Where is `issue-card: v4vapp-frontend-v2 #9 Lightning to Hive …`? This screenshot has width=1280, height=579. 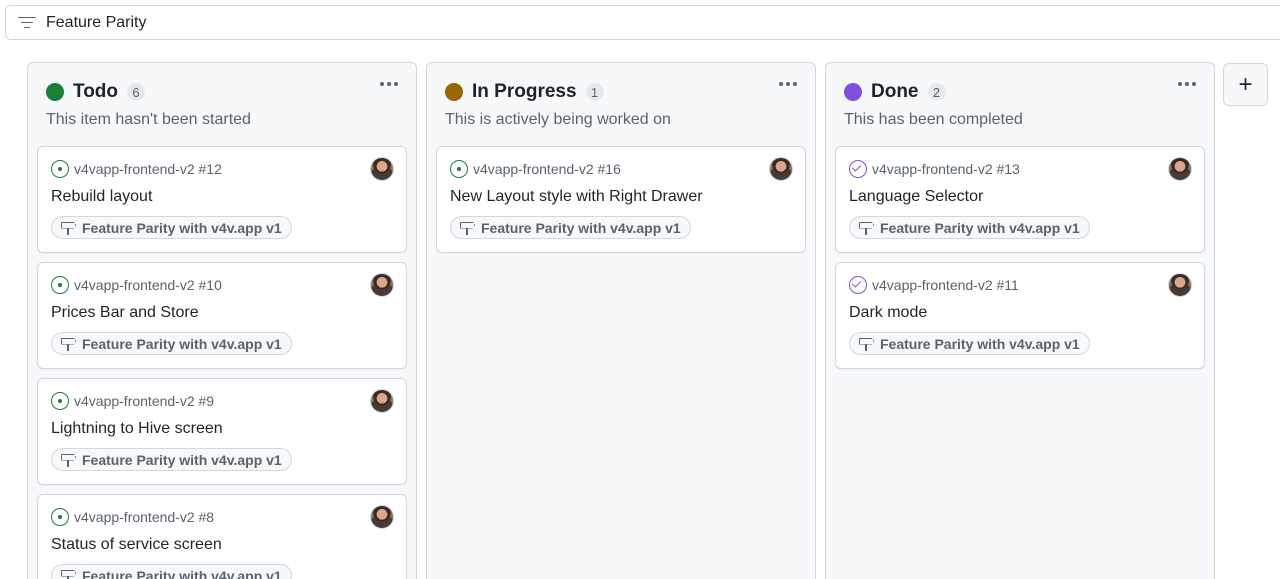
issue-card: v4vapp-frontend-v2 #9 Lightning to Hive … is located at coordinates (222, 431).